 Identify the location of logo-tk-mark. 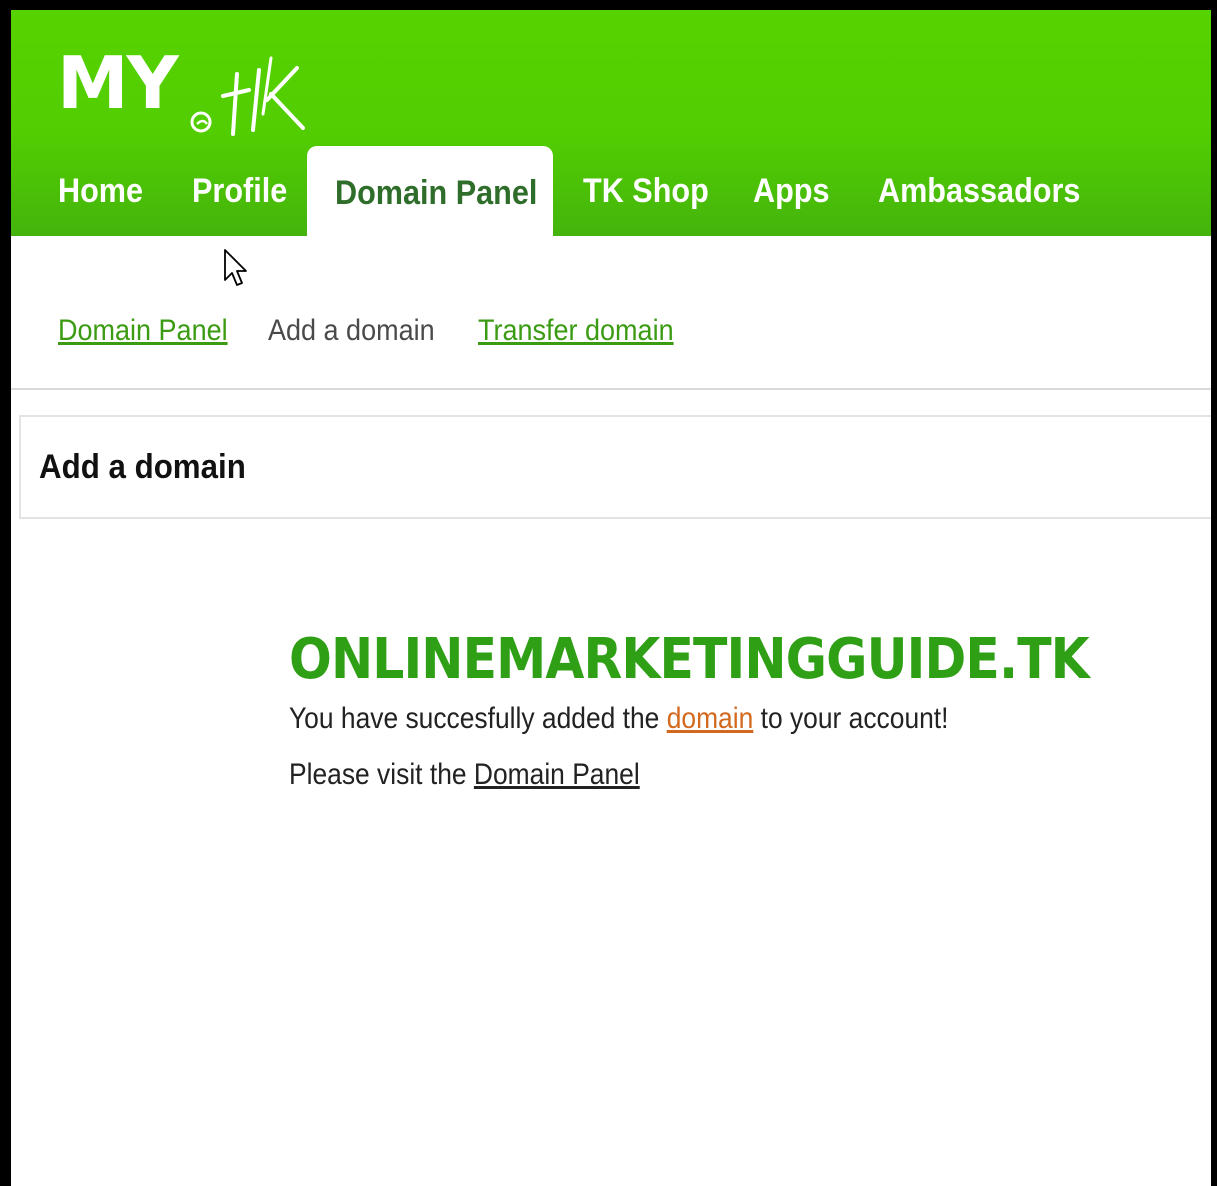
(247, 96).